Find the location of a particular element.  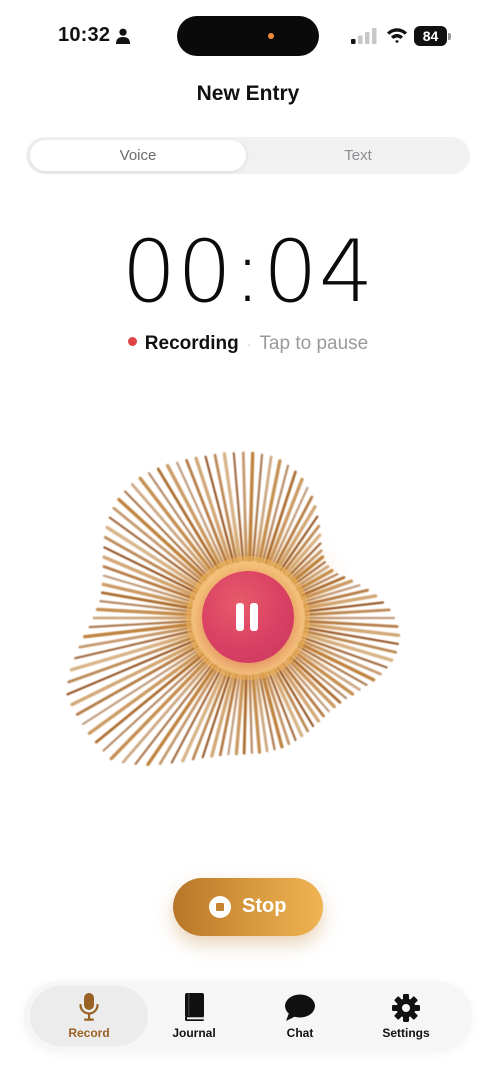

pause-icon is located at coordinates (248, 617).